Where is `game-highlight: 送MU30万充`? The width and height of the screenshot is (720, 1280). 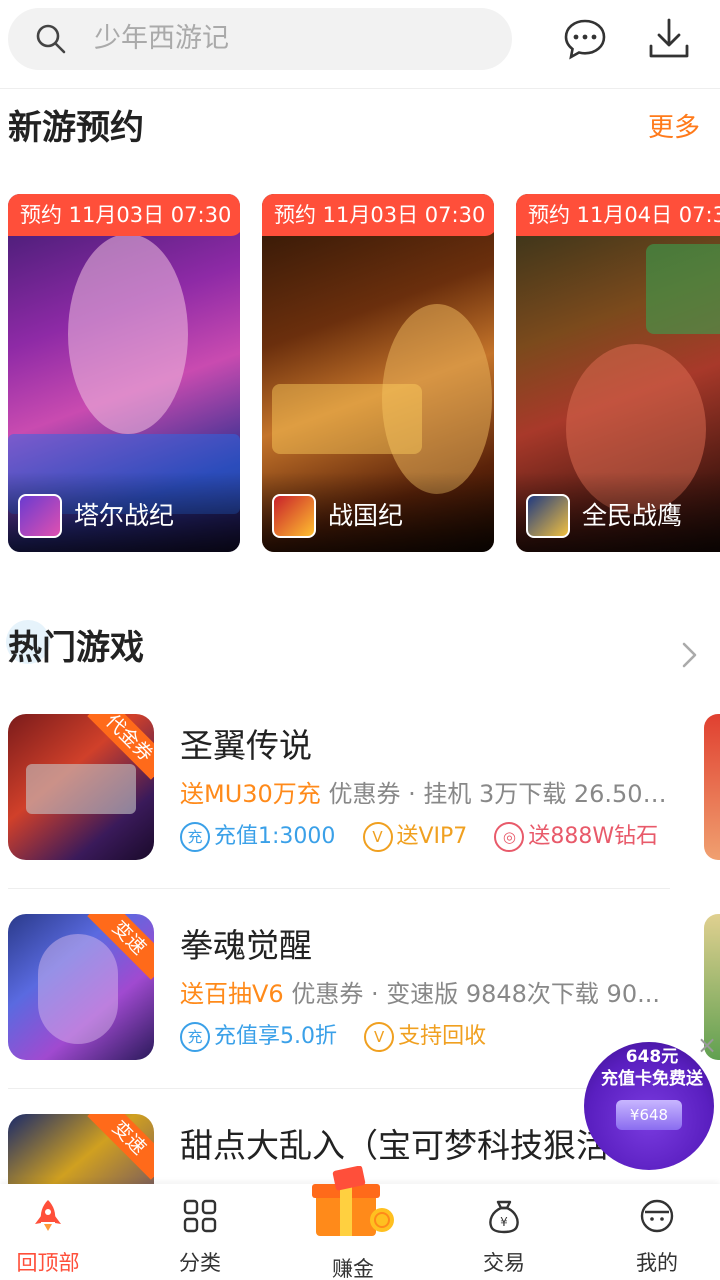 game-highlight: 送MU30万充 is located at coordinates (250, 794).